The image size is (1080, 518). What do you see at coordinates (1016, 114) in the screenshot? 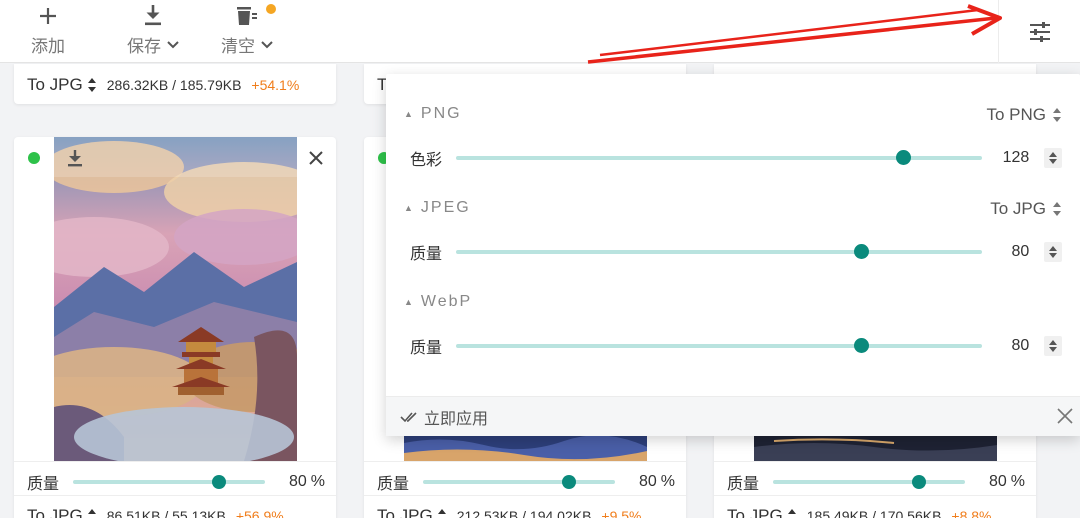
I see `format-select-value: To PNG` at bounding box center [1016, 114].